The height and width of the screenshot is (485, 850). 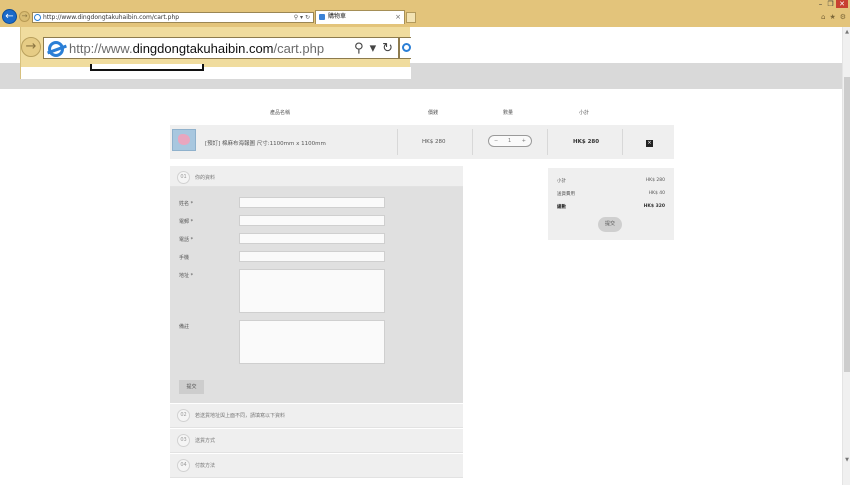 I want to click on order-summary: 小計 HK$ 280 送貨費用 HK$ 40 總數 HK$ 320 提交, so click(x=611, y=204).